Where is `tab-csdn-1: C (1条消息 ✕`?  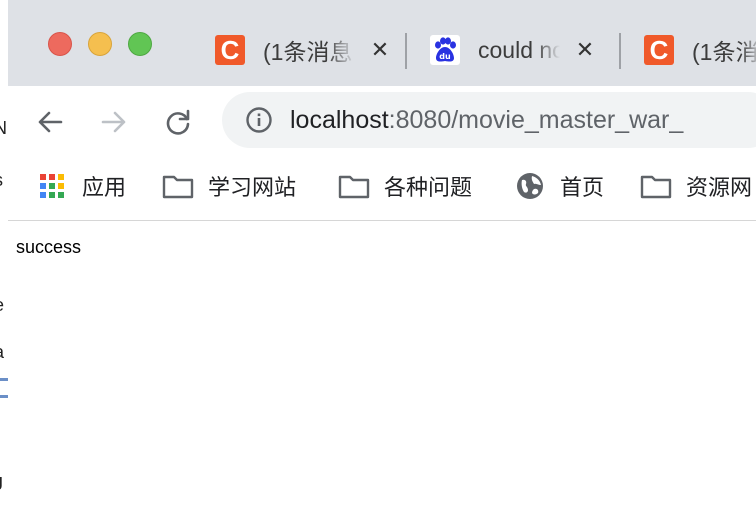
tab-csdn-1: C (1条消息 ✕ is located at coordinates (303, 50).